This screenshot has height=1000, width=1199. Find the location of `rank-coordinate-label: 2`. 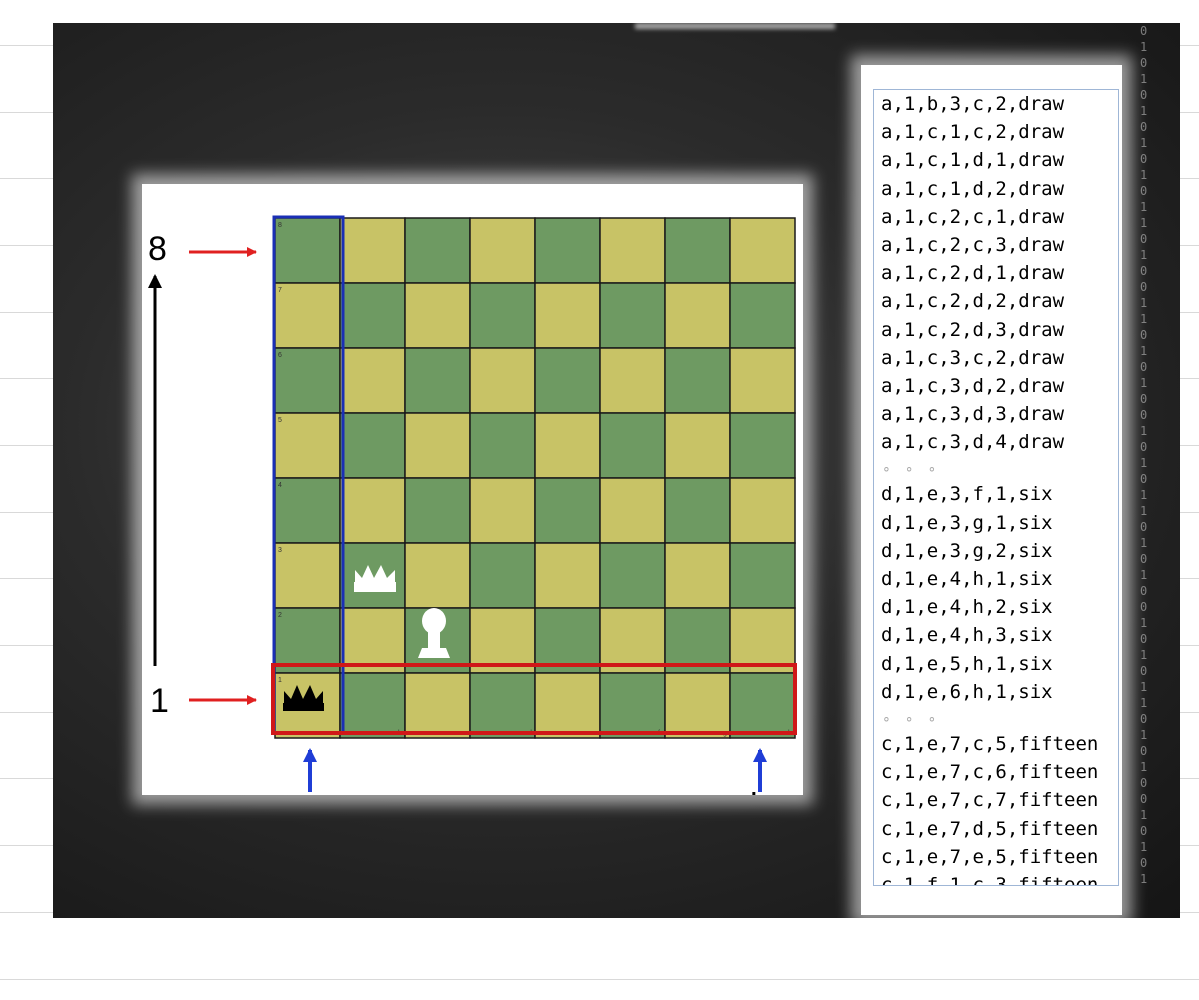

rank-coordinate-label: 2 is located at coordinates (280, 615).